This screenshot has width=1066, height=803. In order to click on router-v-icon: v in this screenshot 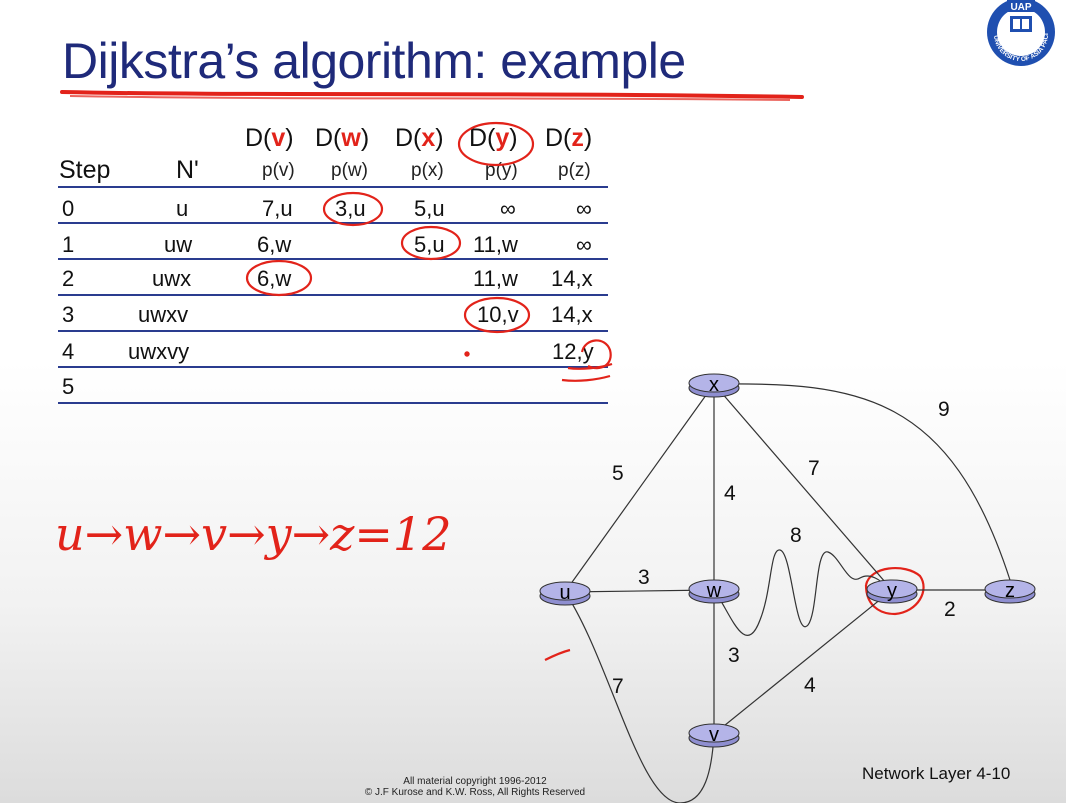, I will do `click(714, 735)`.